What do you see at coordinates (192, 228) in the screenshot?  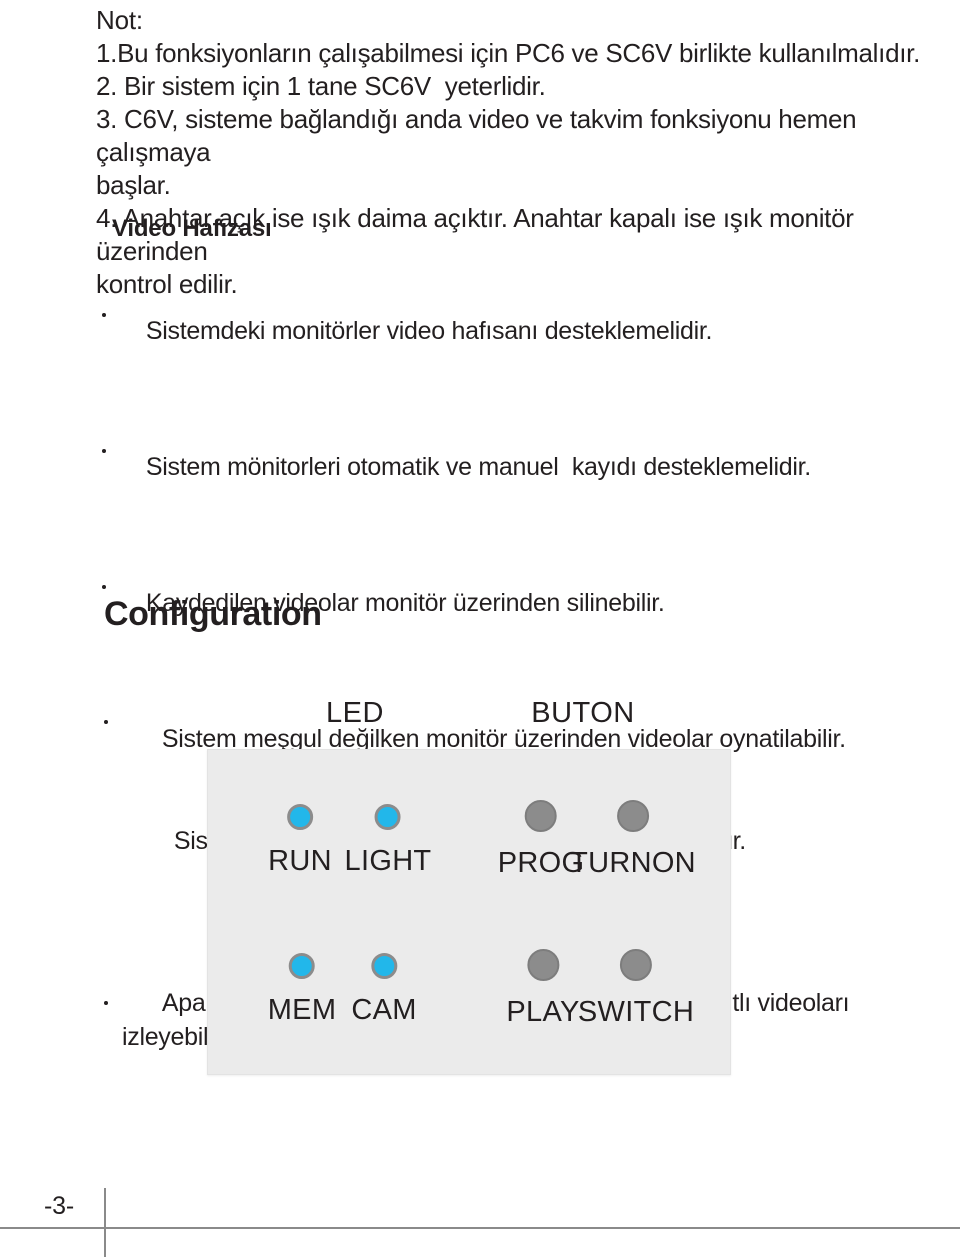 I see `video-memory-title: Video Hafızası` at bounding box center [192, 228].